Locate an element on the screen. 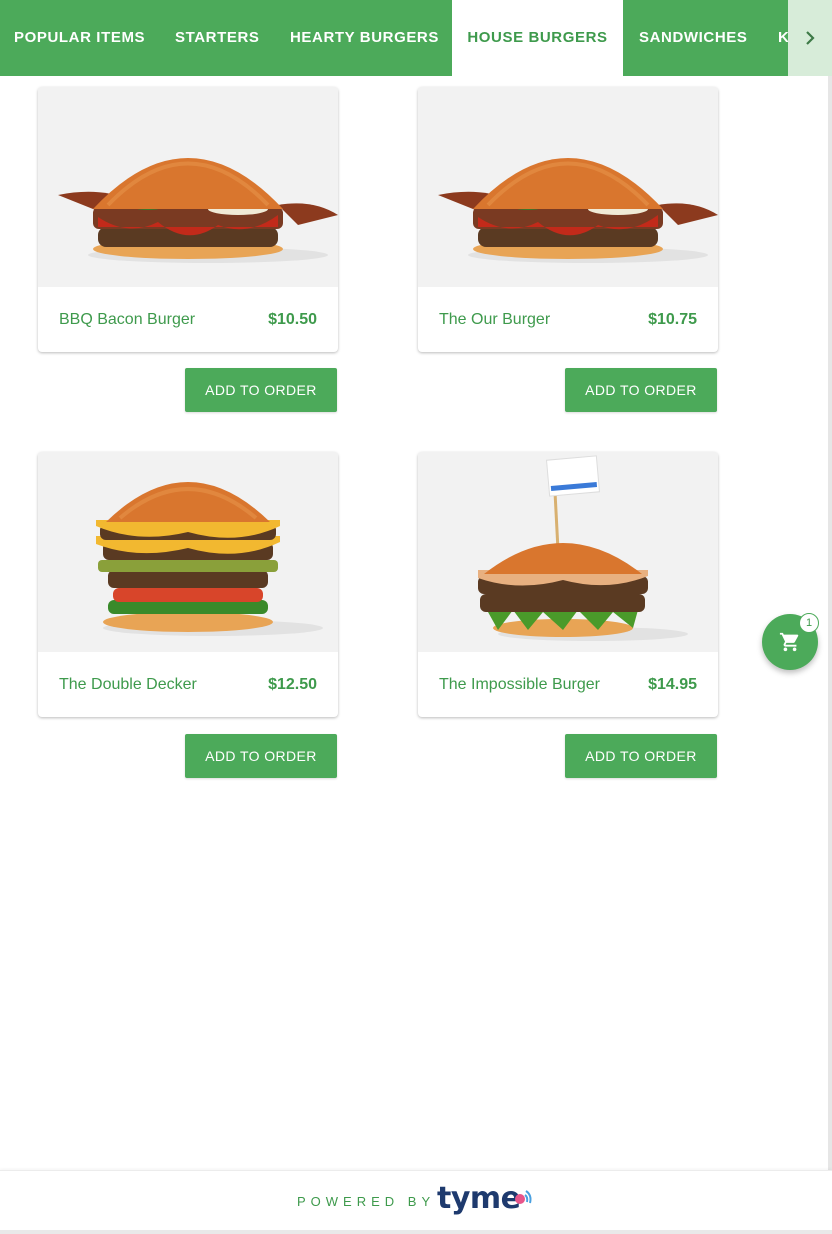  double-decker-burger-photo is located at coordinates (188, 552).